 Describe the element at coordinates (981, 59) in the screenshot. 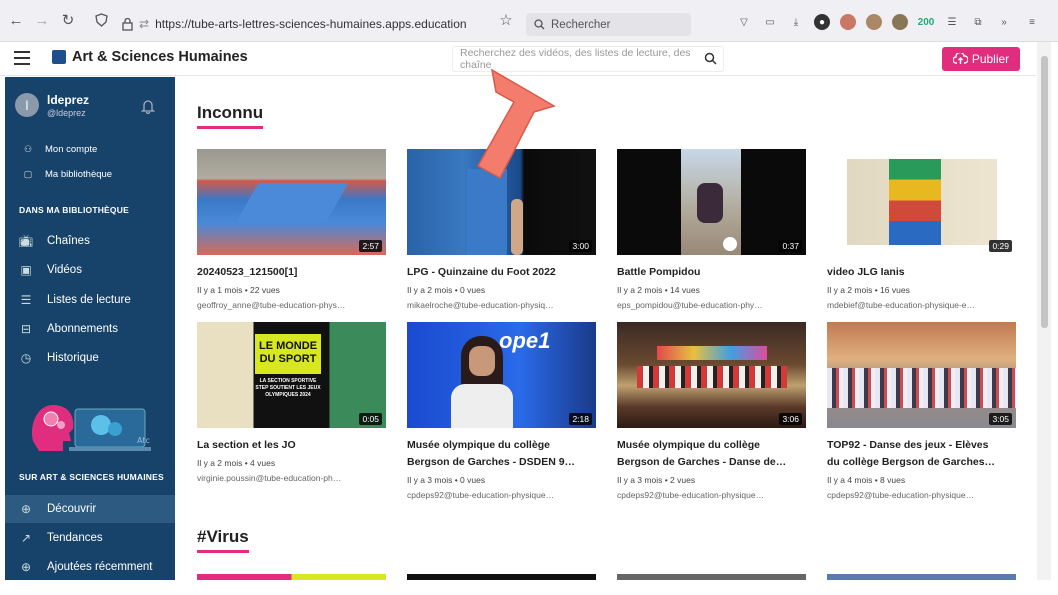

I see `publish-button: Publier` at that location.